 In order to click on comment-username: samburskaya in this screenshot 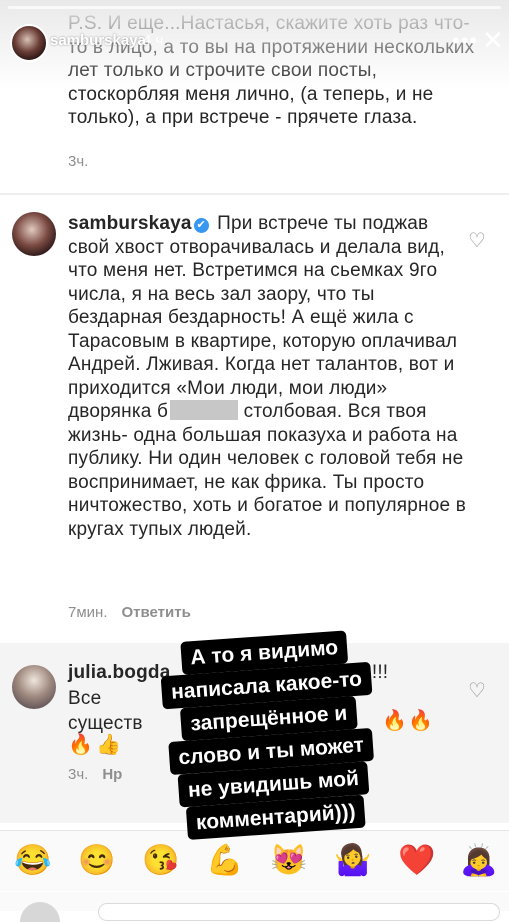, I will do `click(130, 223)`.